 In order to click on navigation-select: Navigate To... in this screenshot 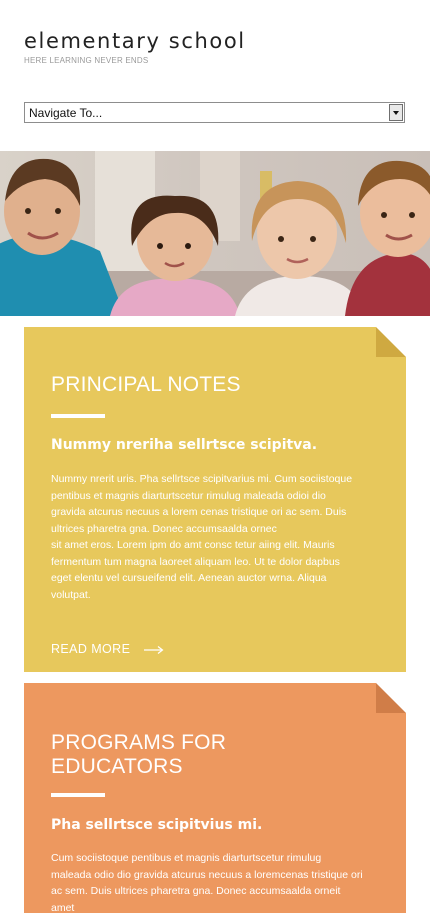, I will do `click(214, 112)`.